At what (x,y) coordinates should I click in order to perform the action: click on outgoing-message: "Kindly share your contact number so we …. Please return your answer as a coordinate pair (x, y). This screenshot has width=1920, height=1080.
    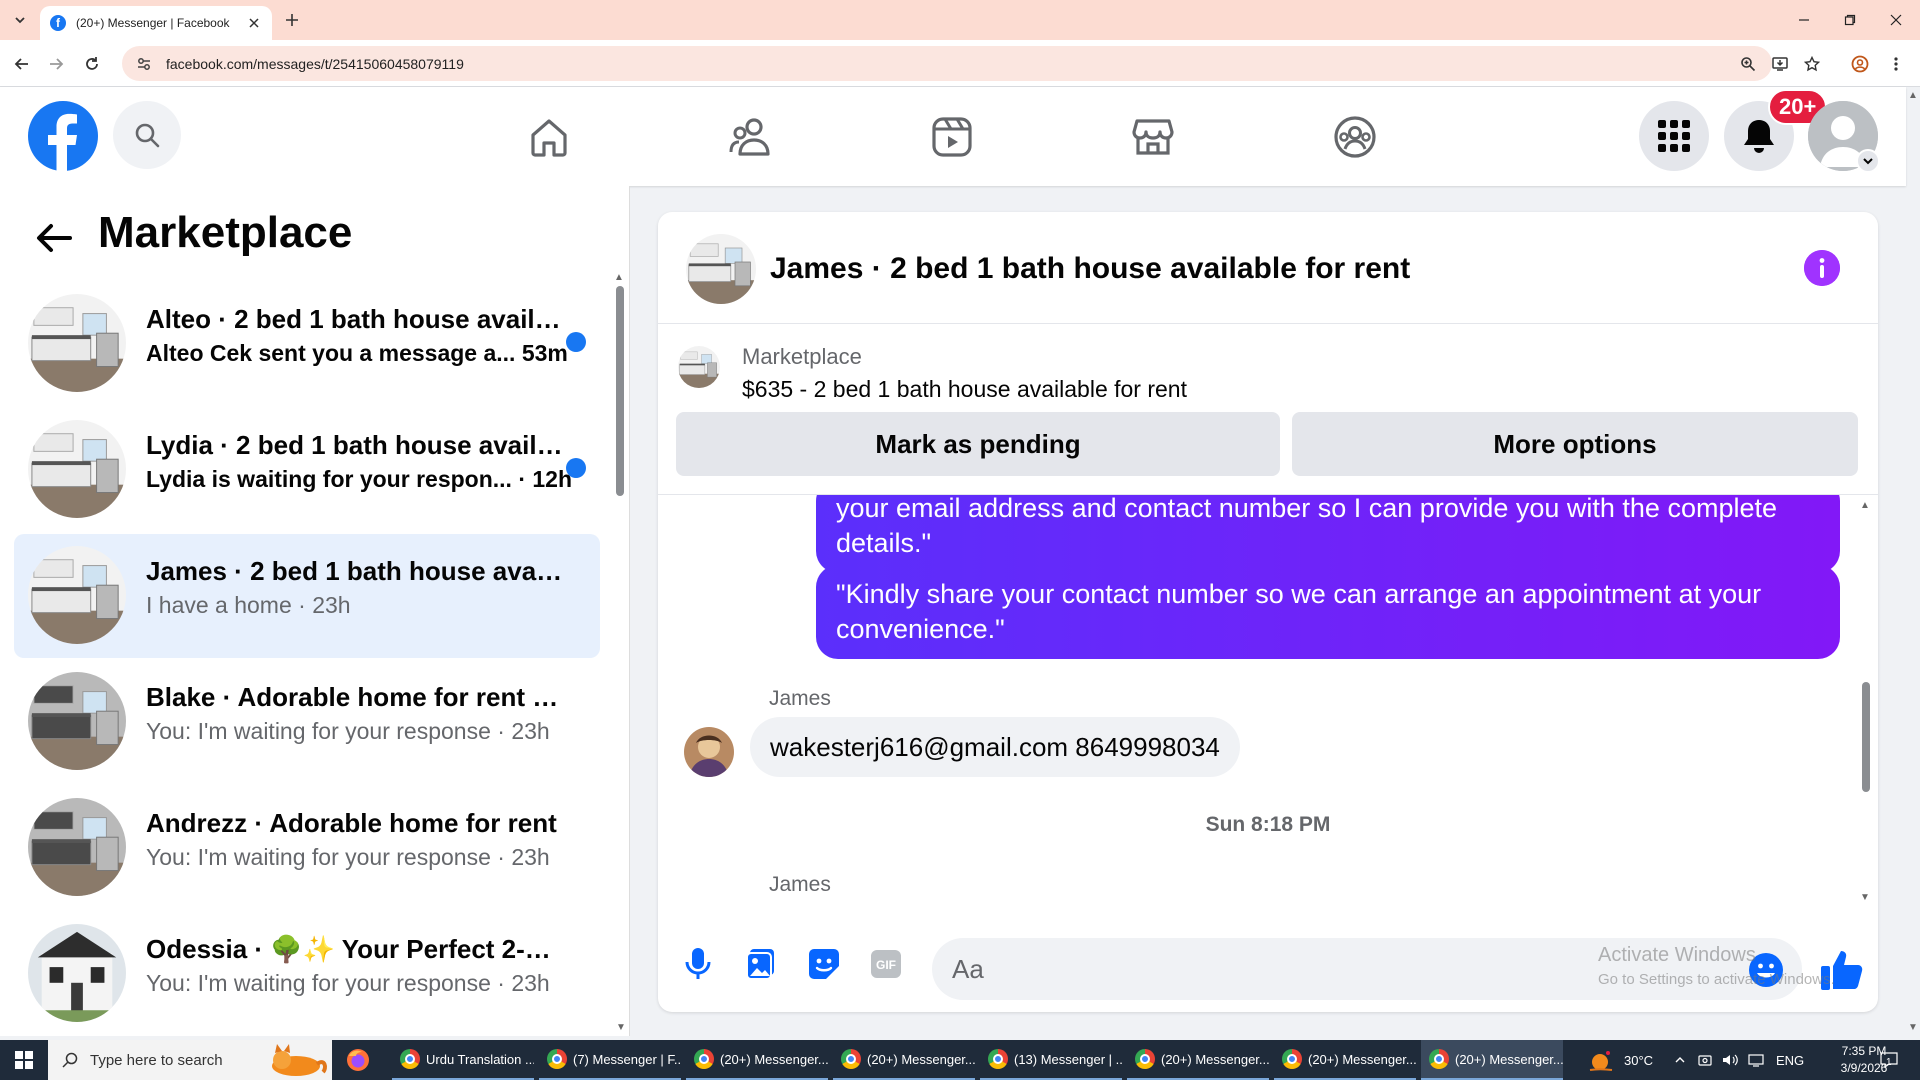
    Looking at the image, I should click on (1328, 612).